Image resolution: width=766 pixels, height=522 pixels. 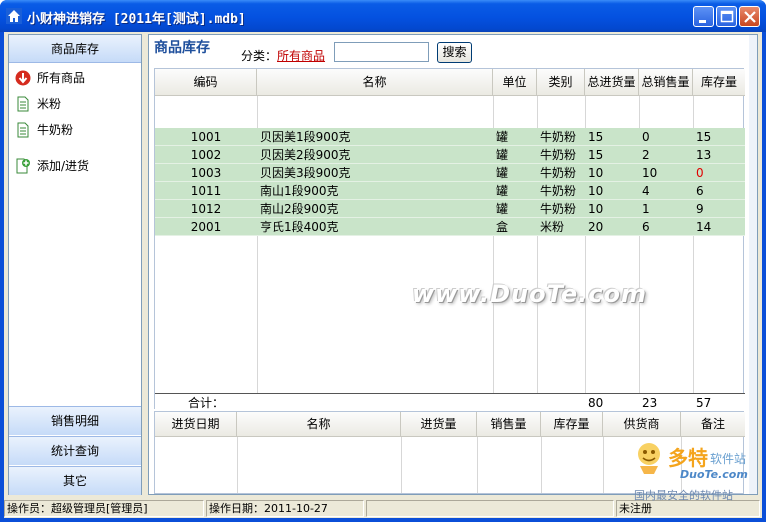 What do you see at coordinates (646, 191) in the screenshot?
I see `cell-total-sold: 4` at bounding box center [646, 191].